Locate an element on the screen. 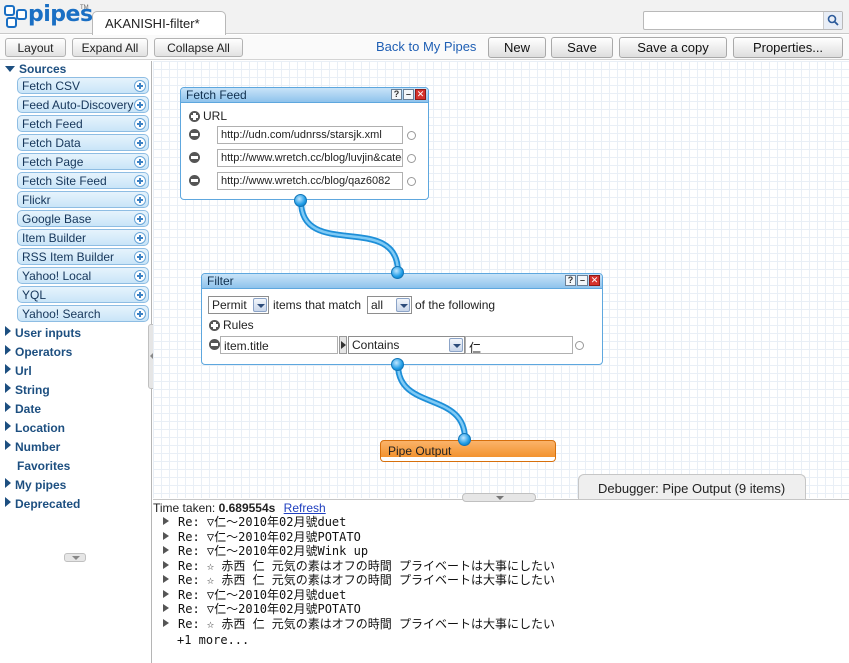  debugger-tab: Debugger: Pipe Output (9 items) is located at coordinates (692, 486).